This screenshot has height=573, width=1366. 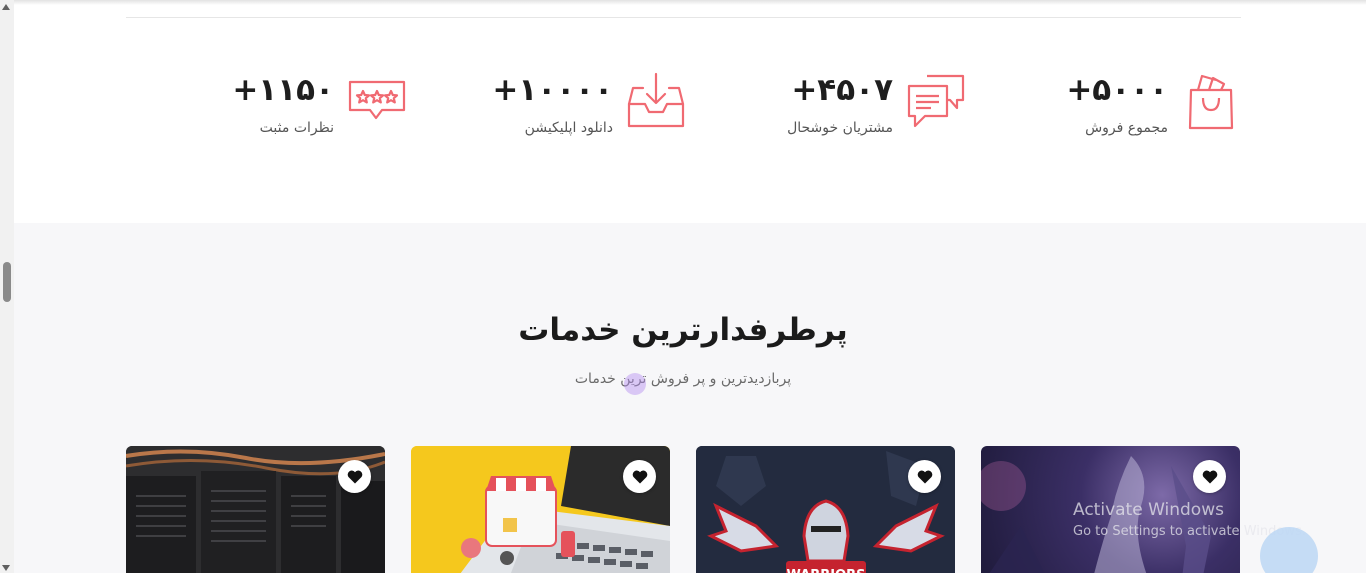 What do you see at coordinates (825, 570) in the screenshot?
I see `svg-text: WARRIORS` at bounding box center [825, 570].